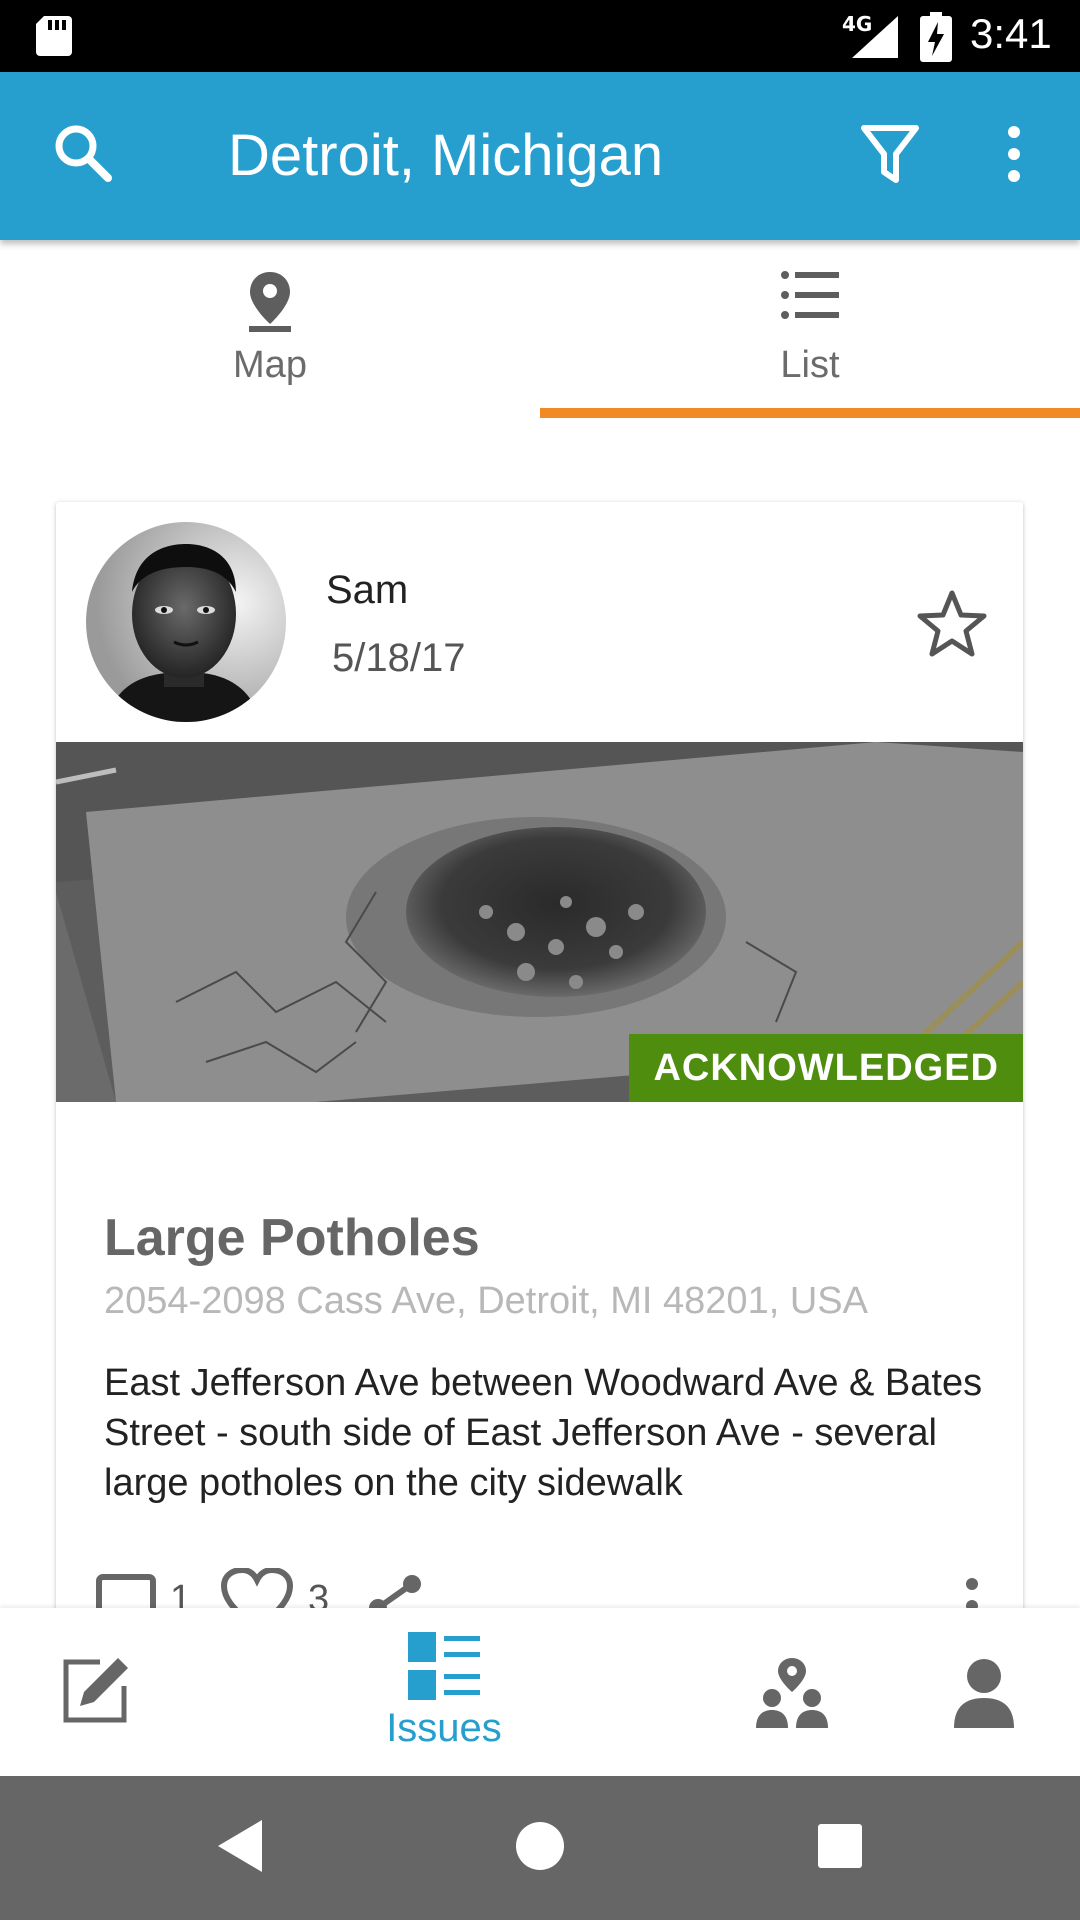 The height and width of the screenshot is (1920, 1080). I want to click on issue-title: Large Potholes, so click(292, 1238).